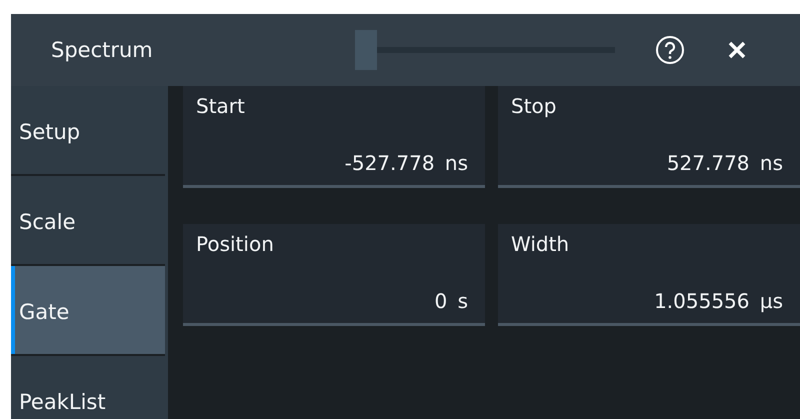  Describe the element at coordinates (406, 163) in the screenshot. I see `field-value: -527.778 ns` at that location.